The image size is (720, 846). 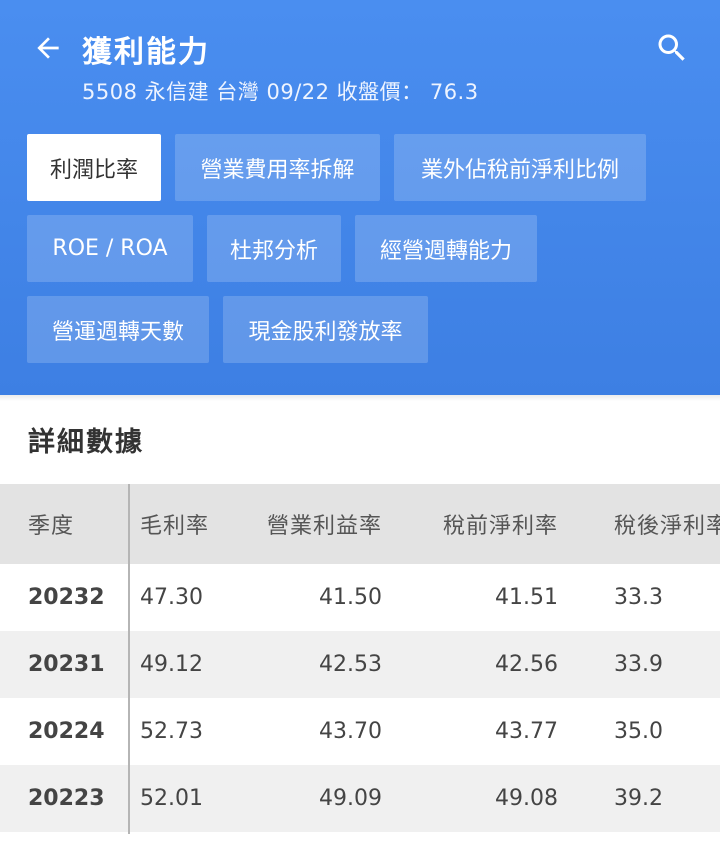 I want to click on cell-quarter: 20231, so click(x=66, y=664).